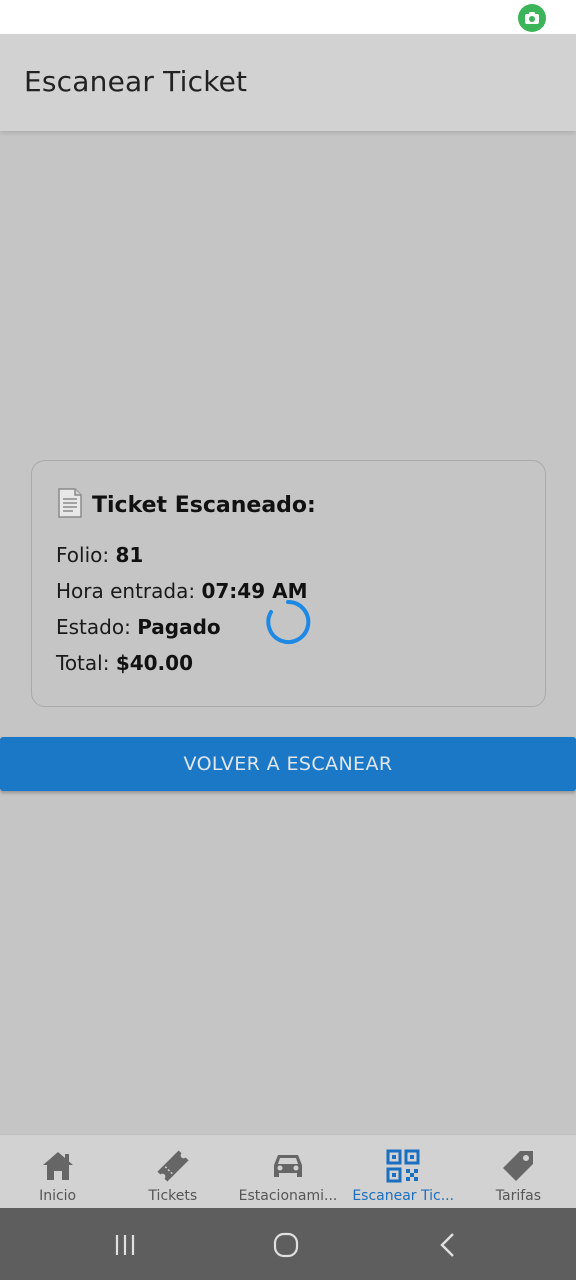  What do you see at coordinates (518, 1166) in the screenshot?
I see `tag-icon` at bounding box center [518, 1166].